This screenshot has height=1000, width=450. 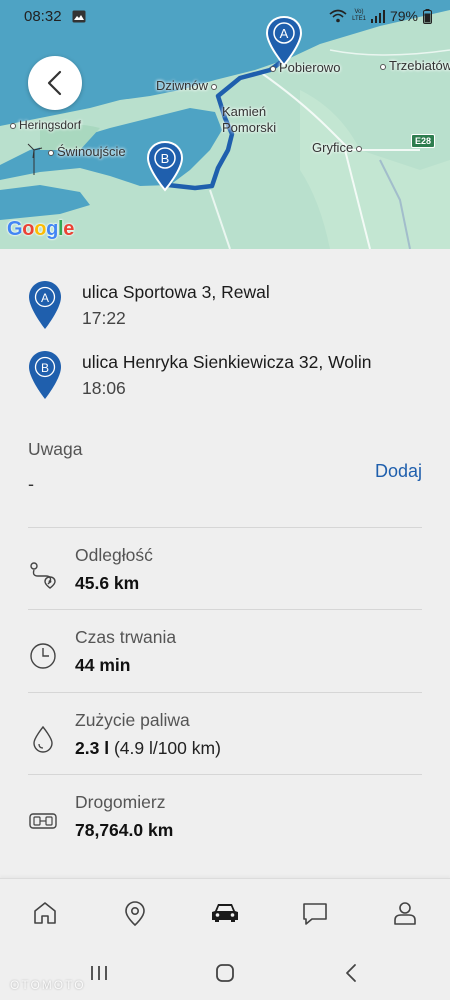 I want to click on home-system-button, so click(x=225, y=973).